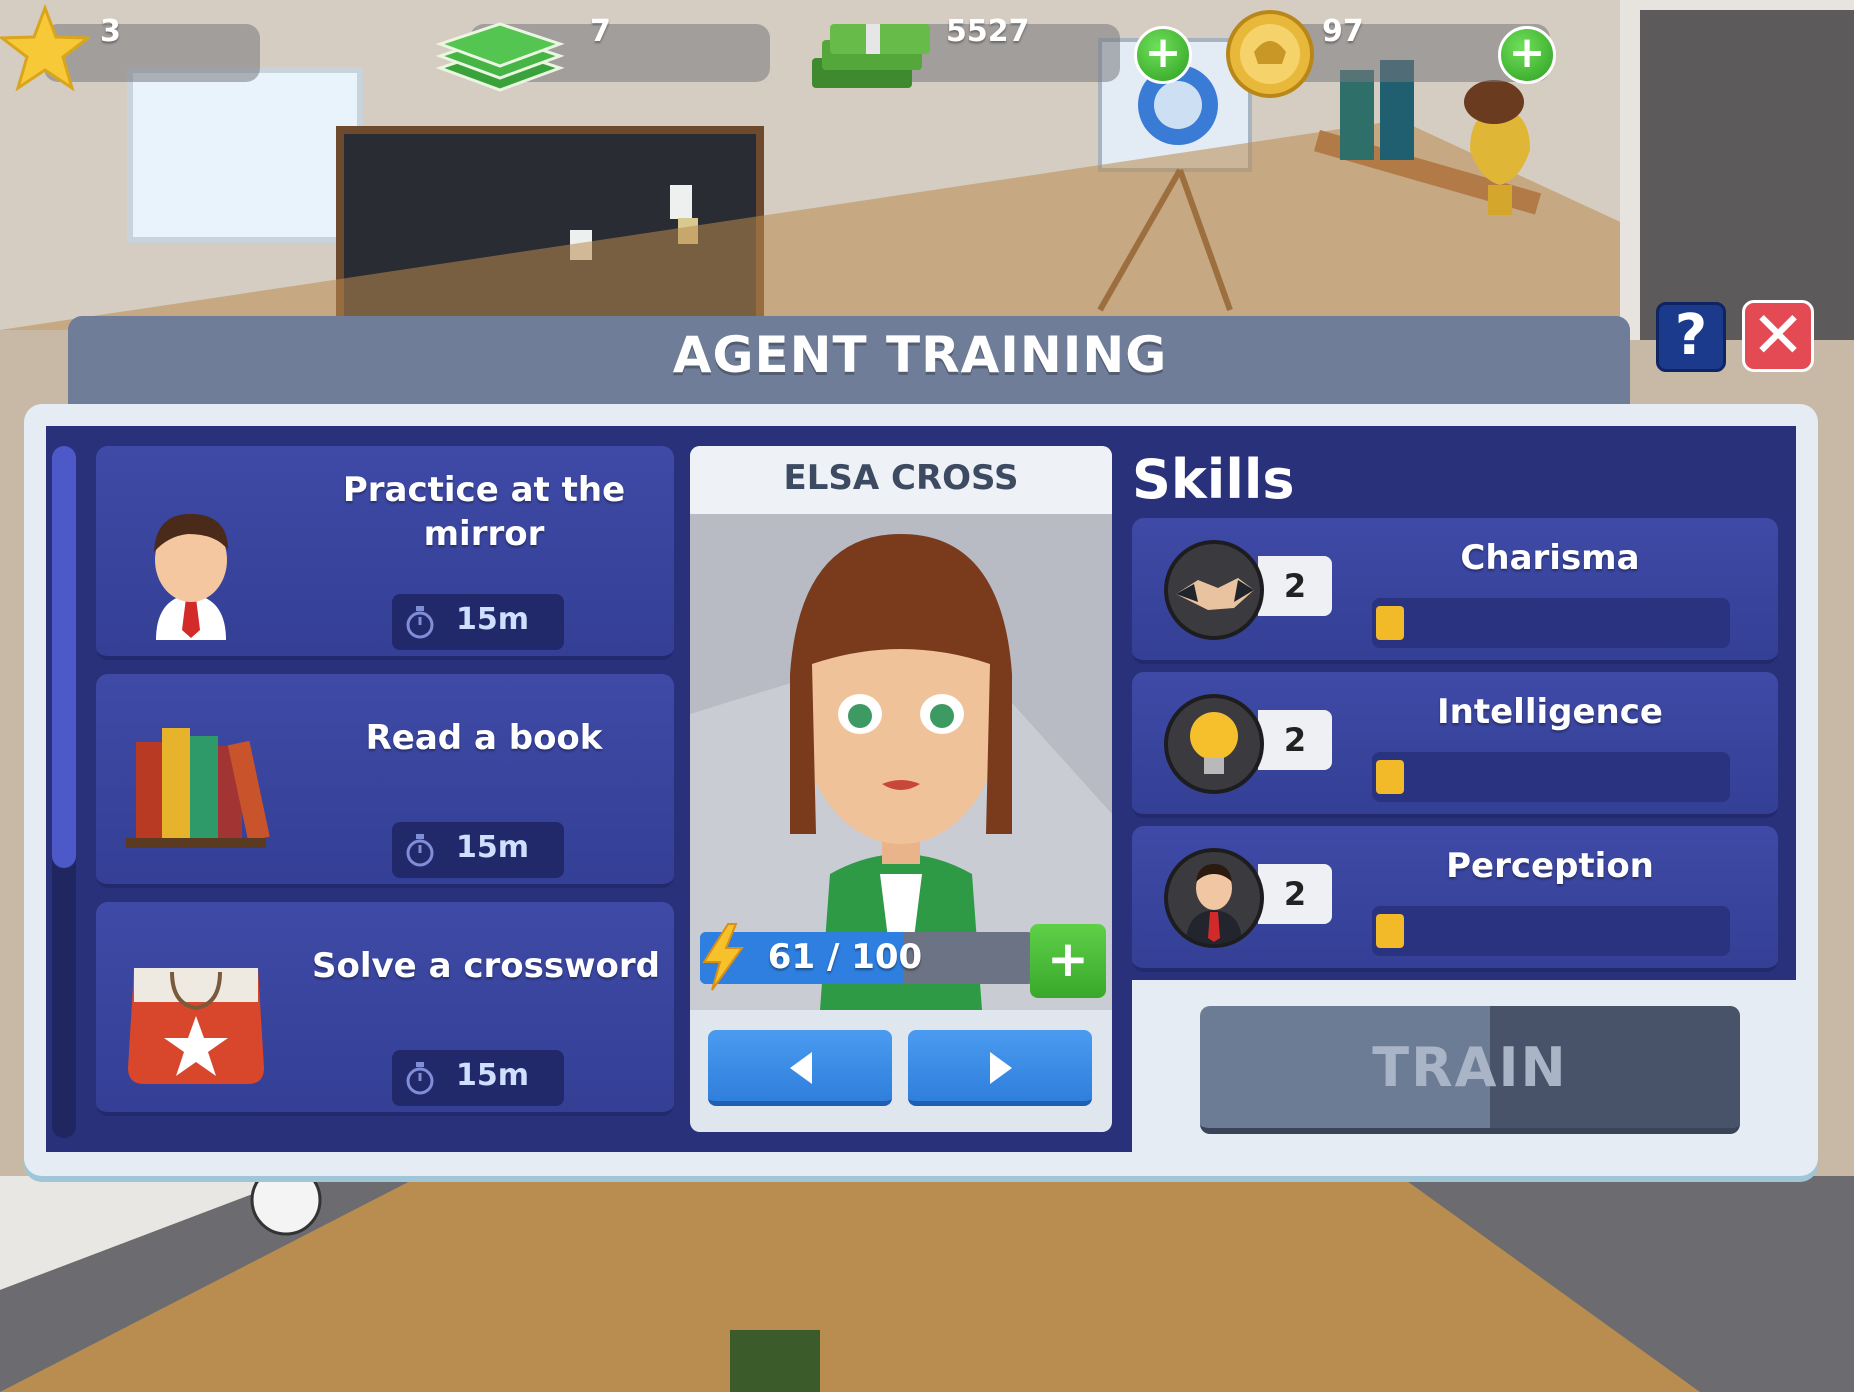 The width and height of the screenshot is (1854, 1392). What do you see at coordinates (500, 57) in the screenshot?
I see `cards-icon` at bounding box center [500, 57].